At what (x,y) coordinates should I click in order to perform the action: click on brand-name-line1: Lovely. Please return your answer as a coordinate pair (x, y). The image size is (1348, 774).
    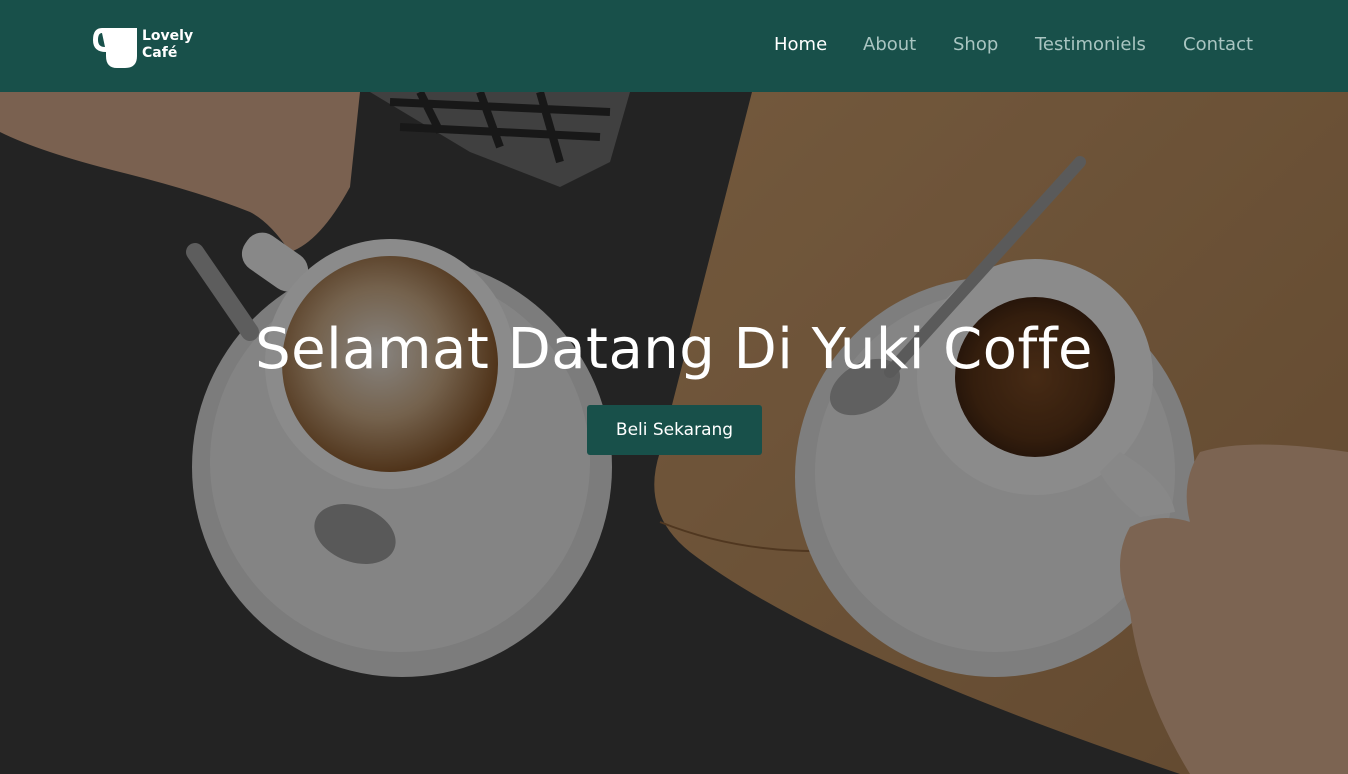
    Looking at the image, I should click on (168, 36).